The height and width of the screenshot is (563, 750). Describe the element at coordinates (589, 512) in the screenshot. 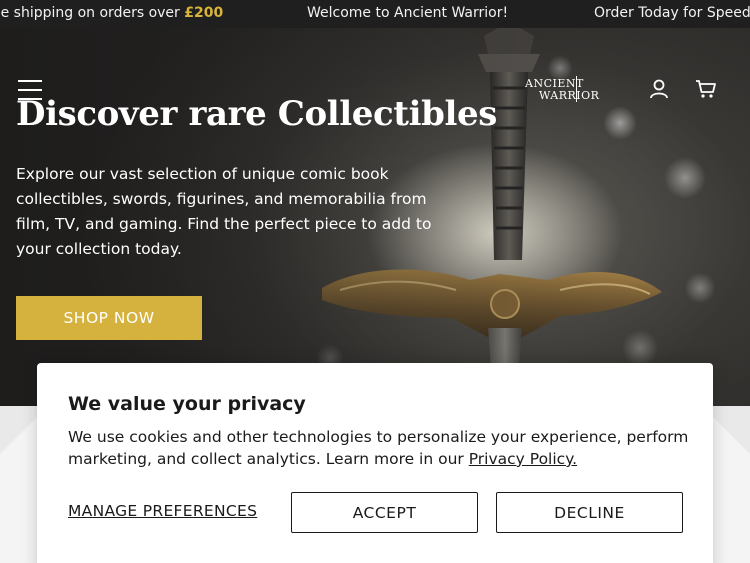

I see `decline-button: DECLINE` at that location.